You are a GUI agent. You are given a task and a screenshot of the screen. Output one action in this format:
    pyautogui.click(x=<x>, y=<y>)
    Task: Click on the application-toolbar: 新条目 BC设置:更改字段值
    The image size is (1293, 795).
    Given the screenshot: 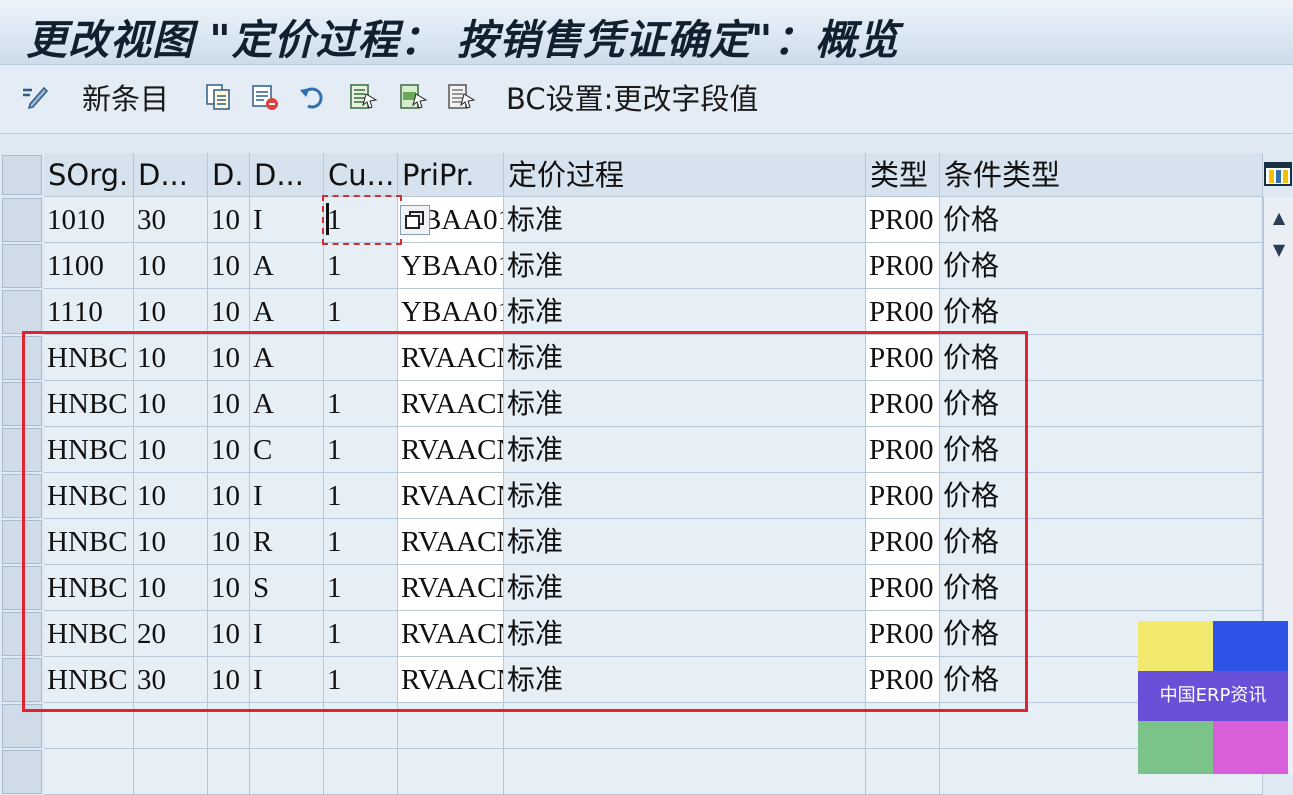 What is the action you would take?
    pyautogui.click(x=646, y=99)
    